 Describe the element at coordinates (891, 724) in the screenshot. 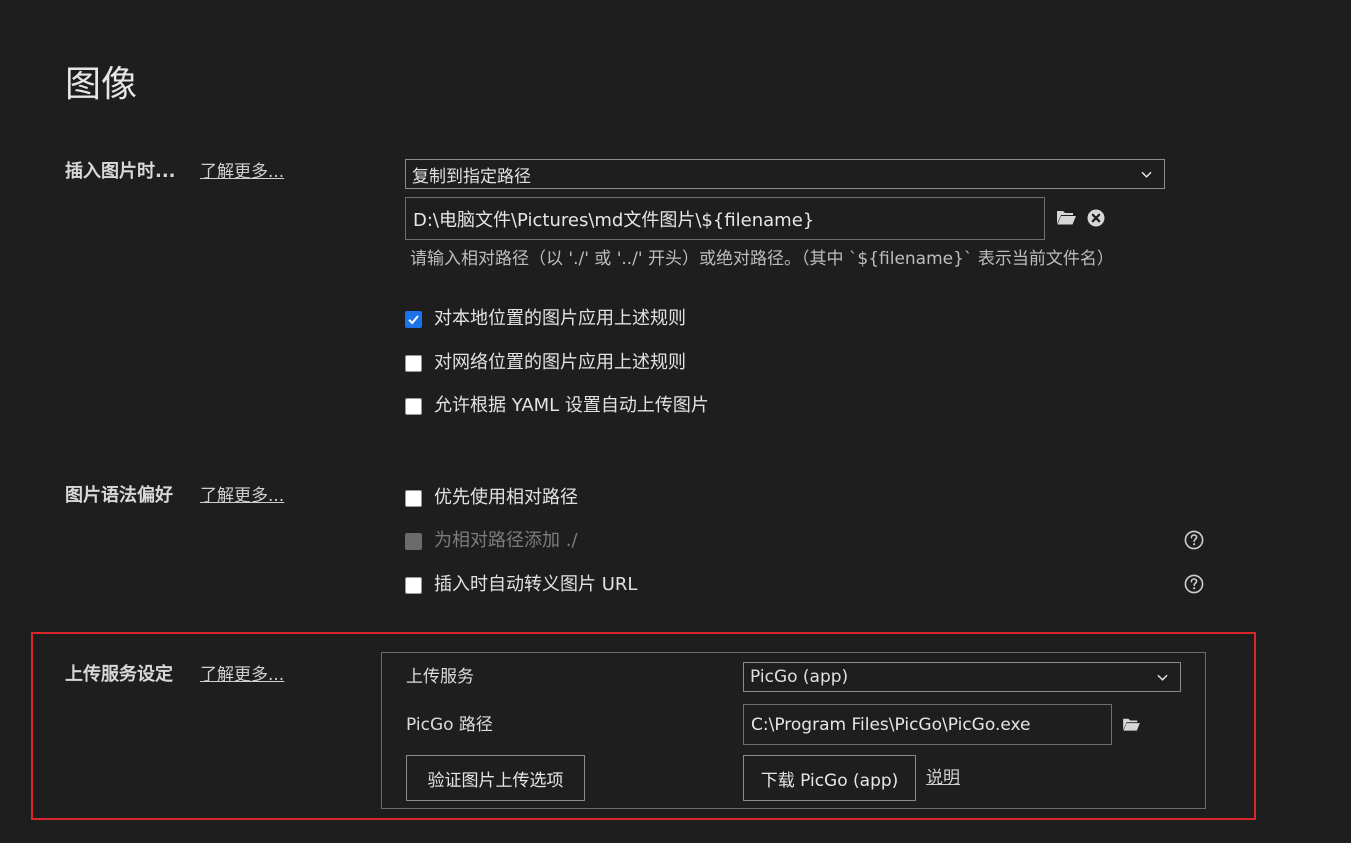

I see `picgo-path-value: C:\Program Files\PicGo\PicGo.exe` at that location.